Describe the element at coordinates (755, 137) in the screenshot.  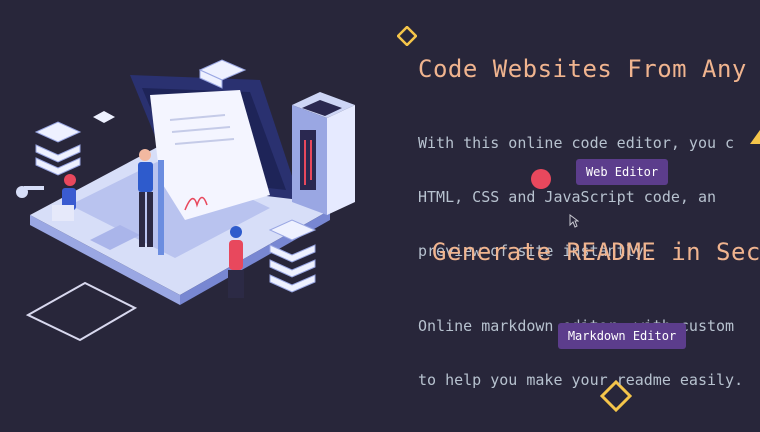
I see `triangle-icon` at that location.